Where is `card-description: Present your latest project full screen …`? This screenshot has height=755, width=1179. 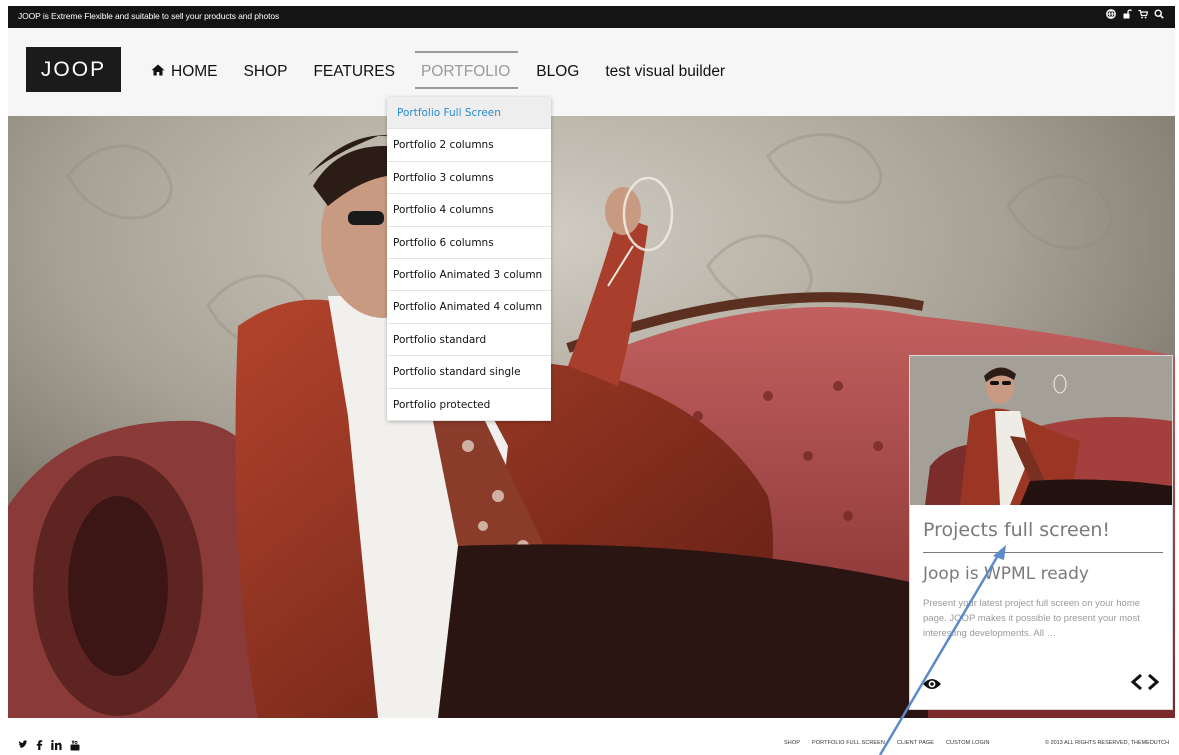
card-description: Present your latest project full screen … is located at coordinates (1032, 618).